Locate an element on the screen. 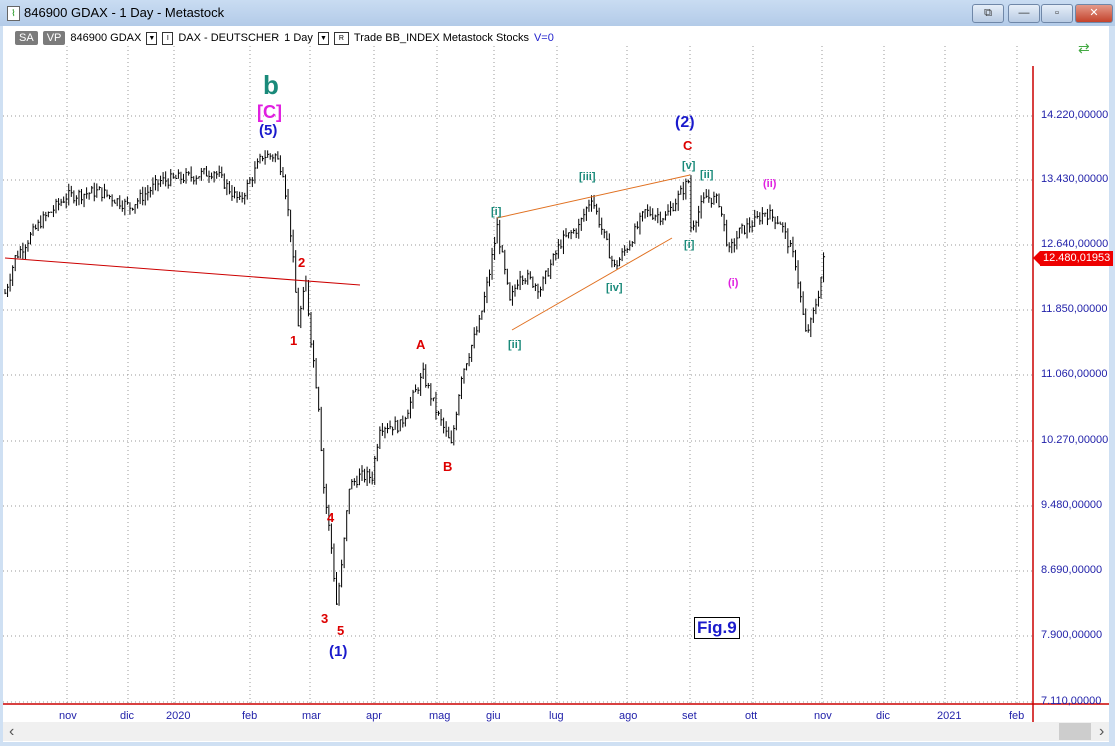  chart-sync-icon: ⇄ is located at coordinates (1084, 48).